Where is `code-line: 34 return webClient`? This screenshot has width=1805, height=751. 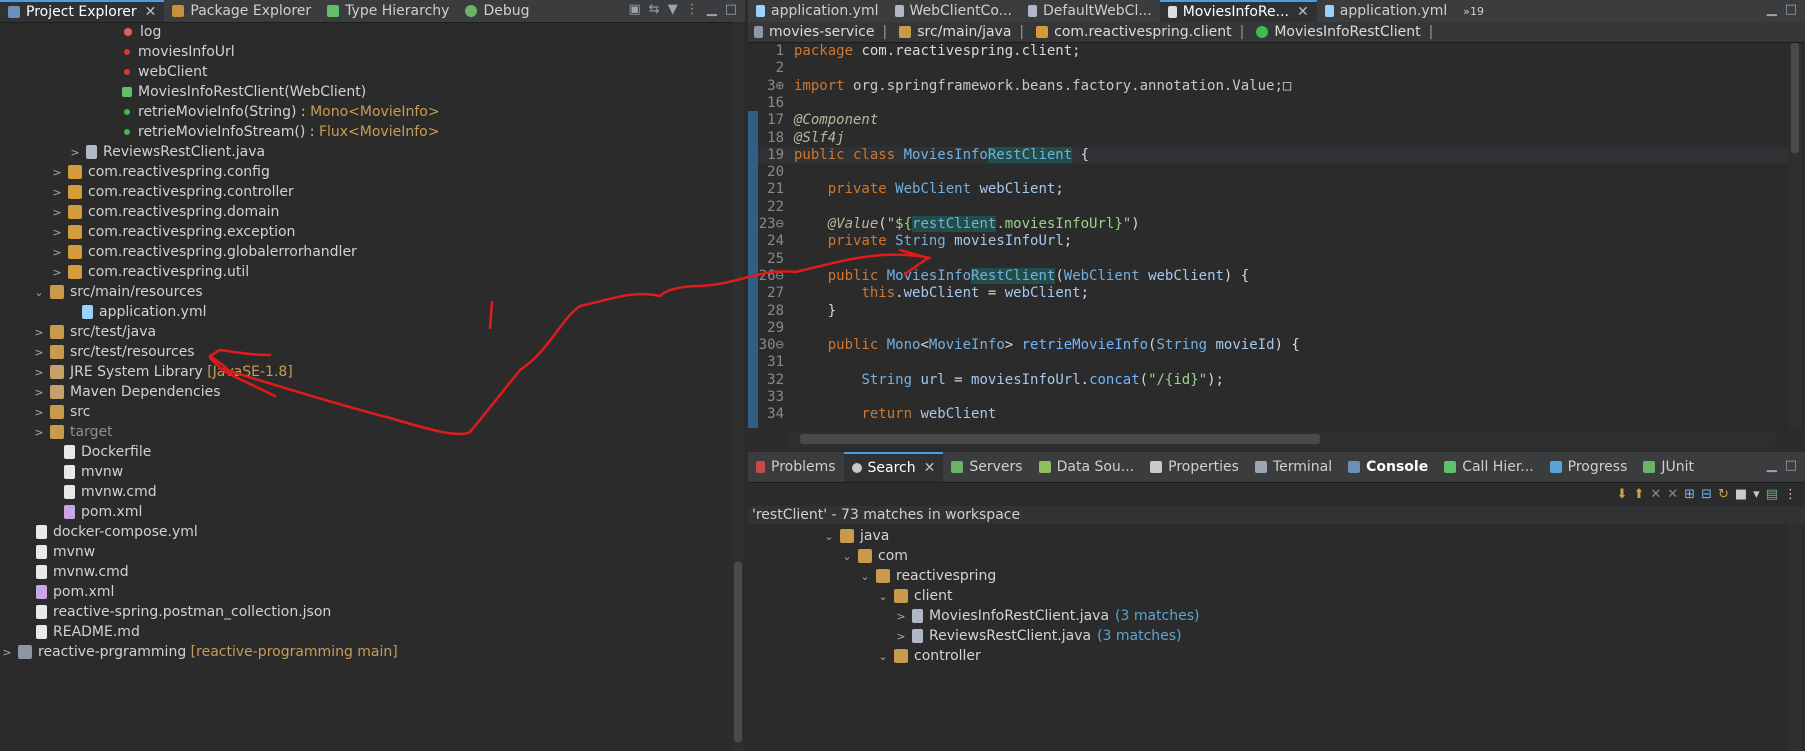 code-line: 34 return webClient is located at coordinates (1273, 414).